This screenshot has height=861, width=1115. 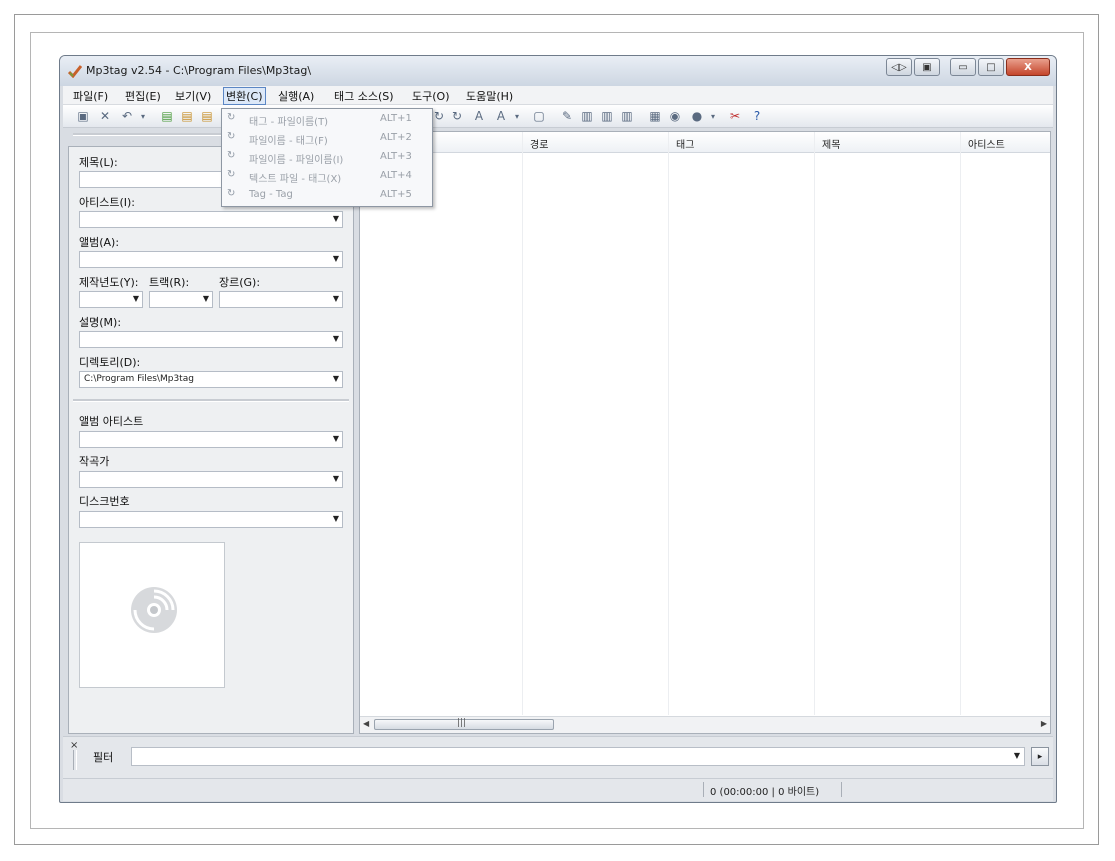 I want to click on title-label: 제목(L):, so click(x=98, y=162).